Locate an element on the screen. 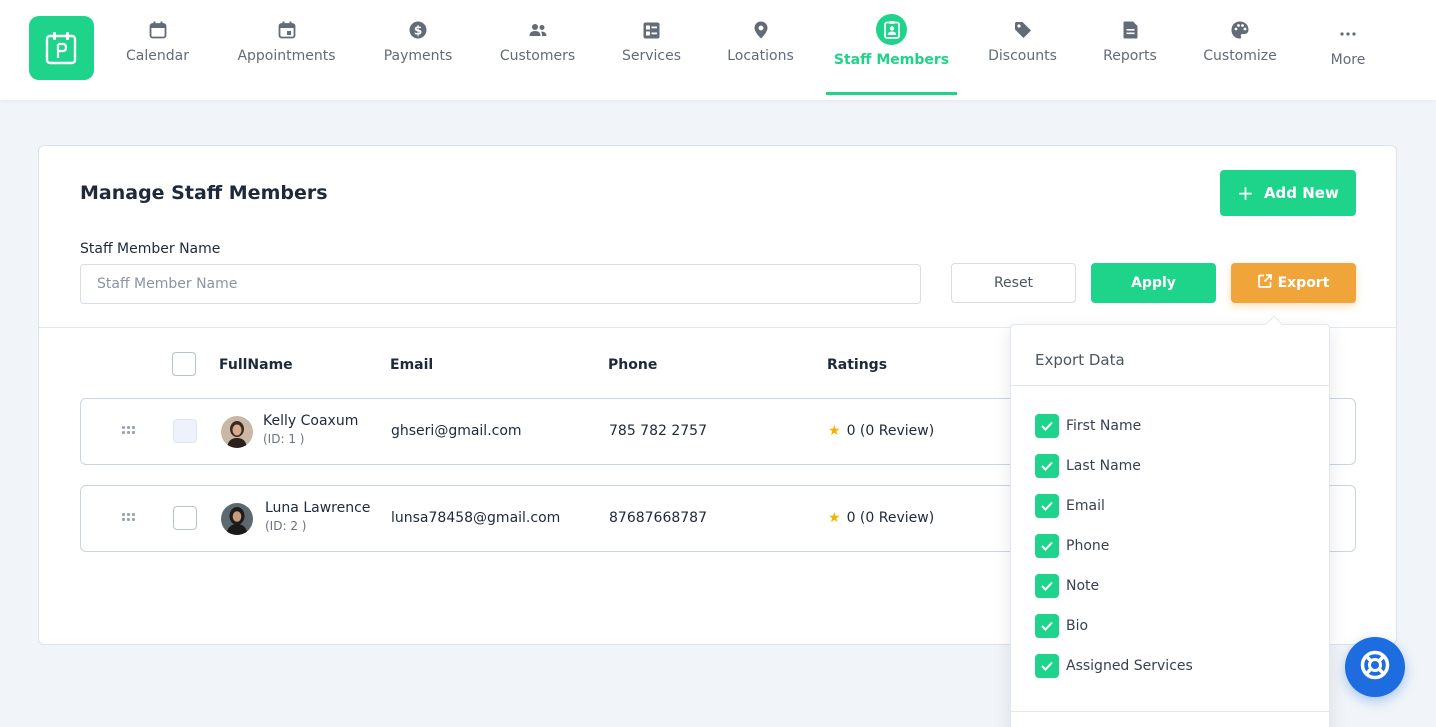  filter-label: Staff Member Name is located at coordinates (150, 249).